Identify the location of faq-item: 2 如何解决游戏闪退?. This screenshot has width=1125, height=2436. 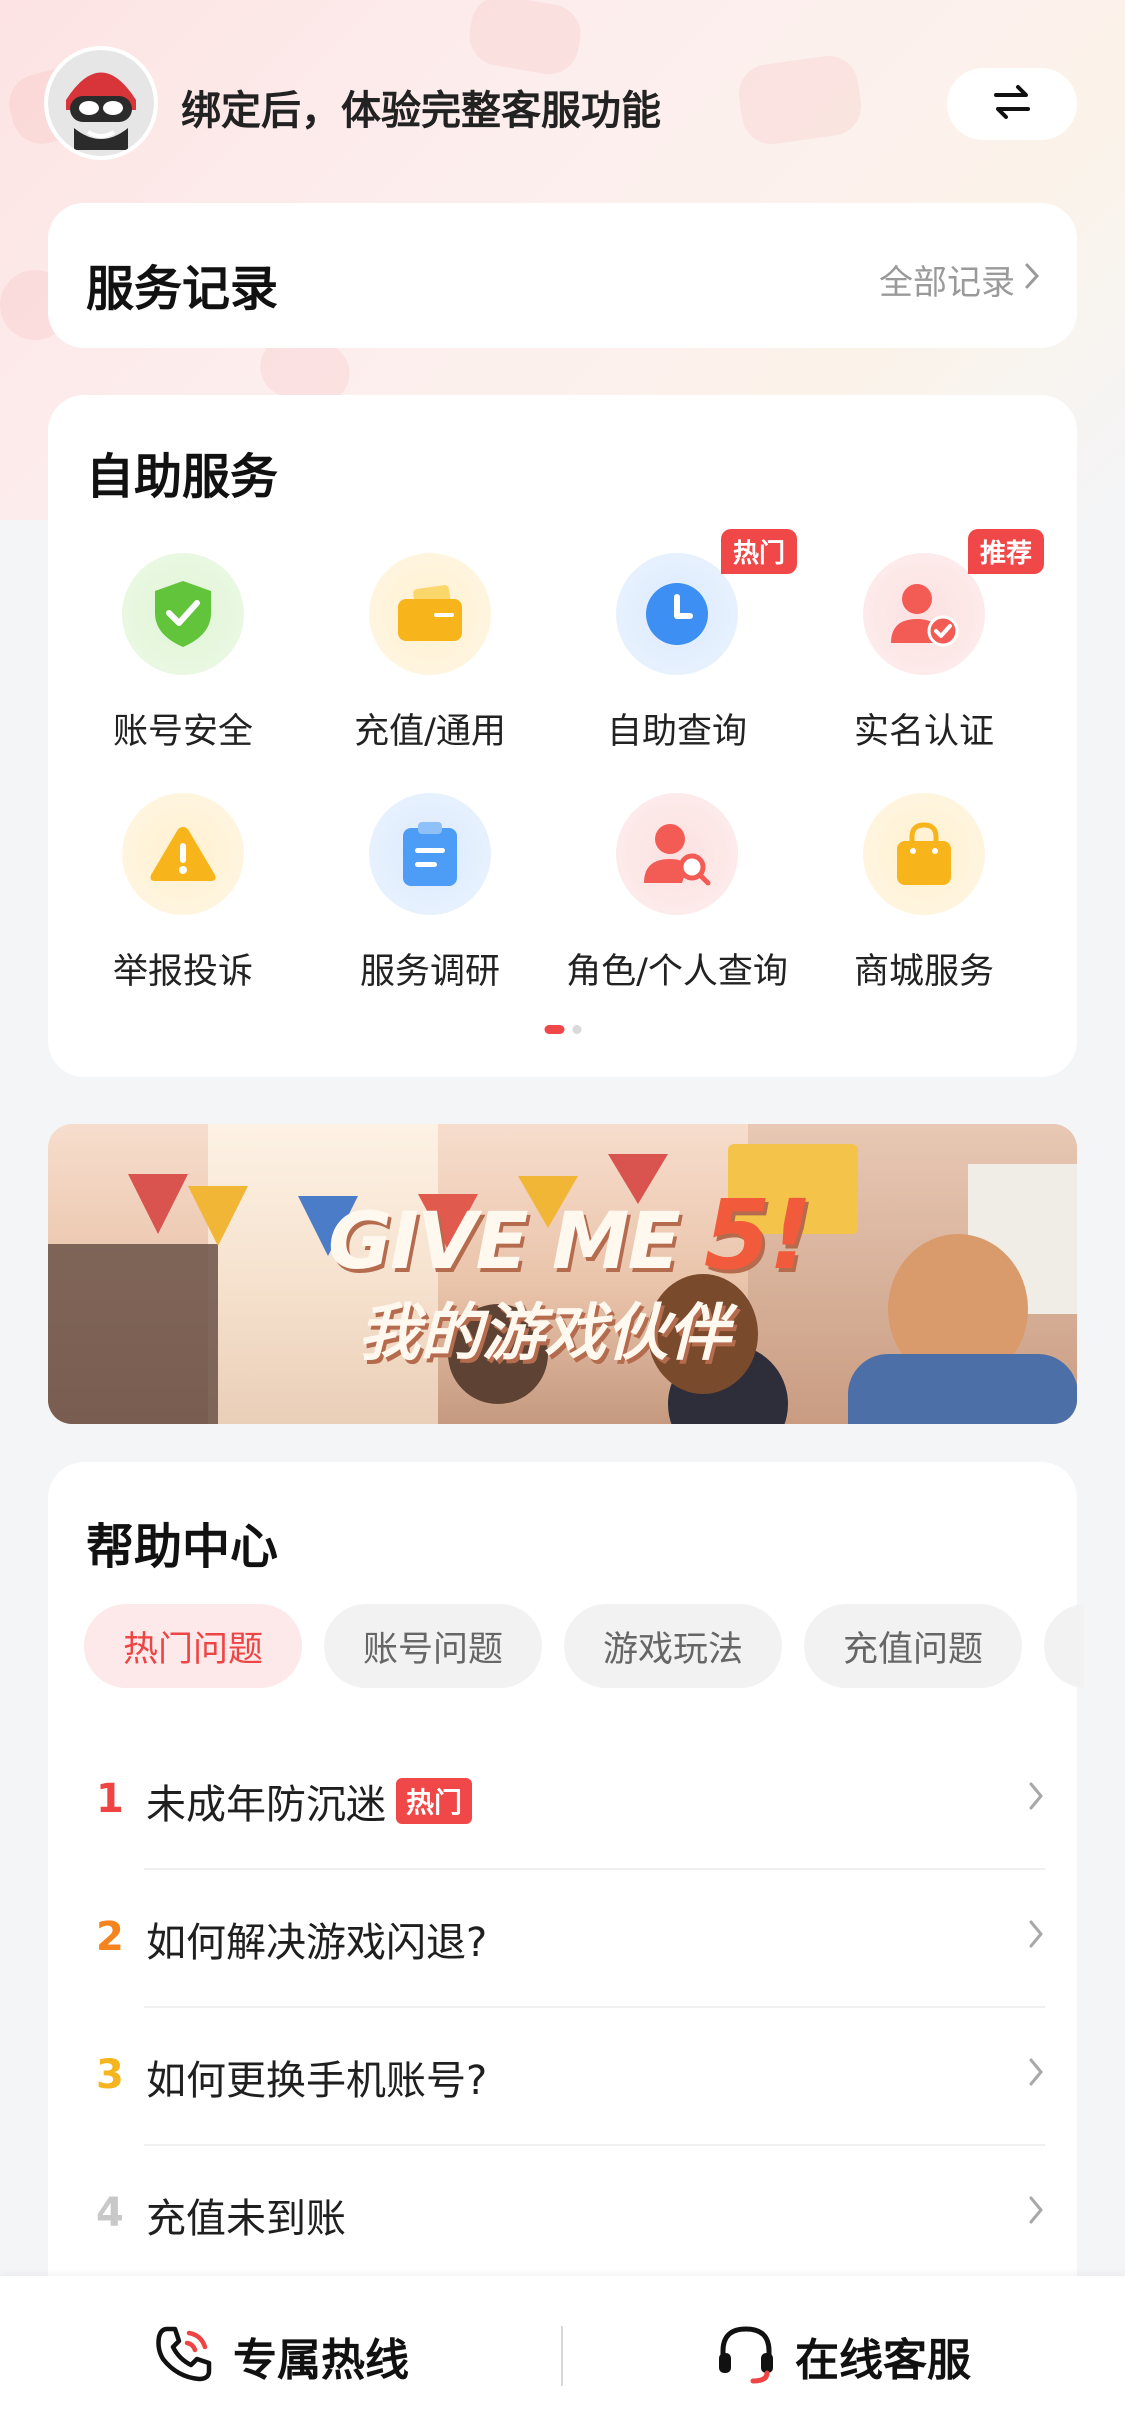
(546, 1939).